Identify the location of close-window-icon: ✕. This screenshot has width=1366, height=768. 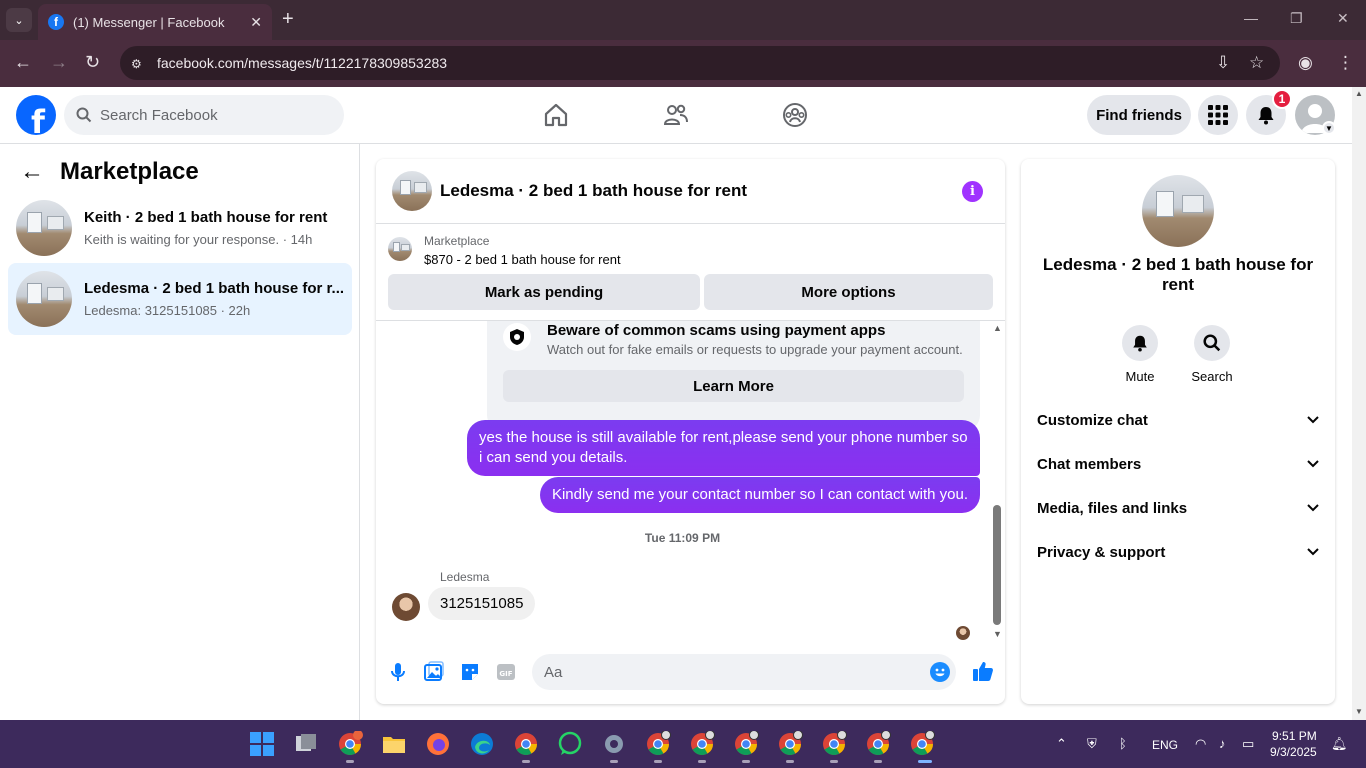
(1343, 18).